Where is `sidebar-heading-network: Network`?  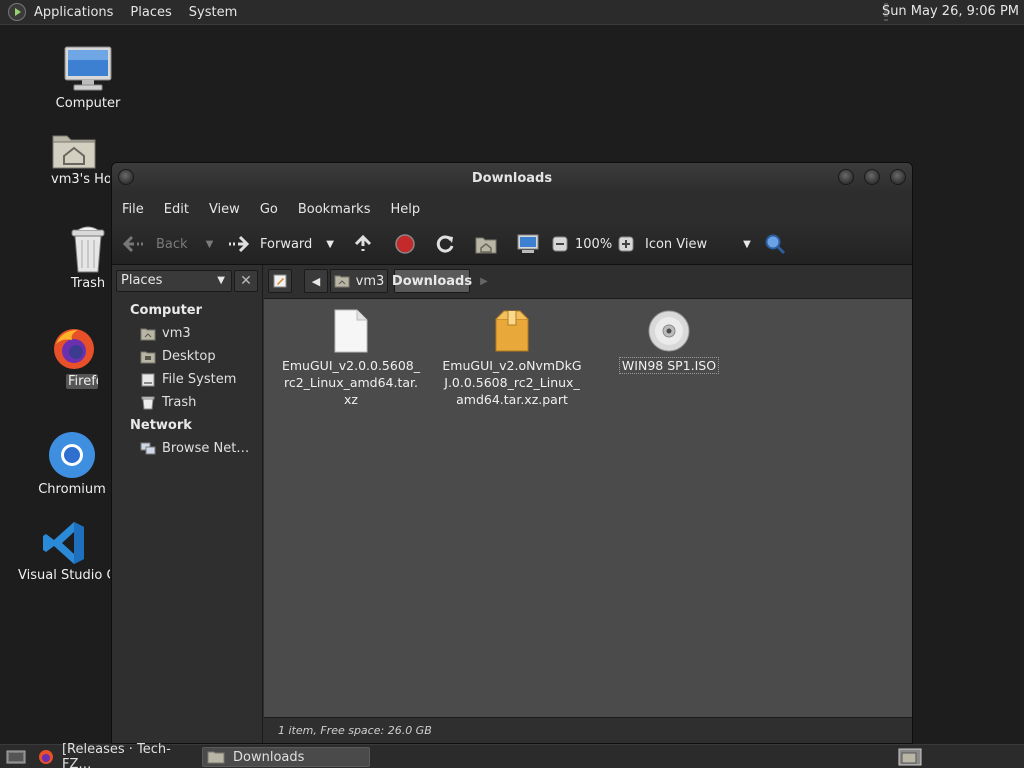
sidebar-heading-network: Network is located at coordinates (161, 425).